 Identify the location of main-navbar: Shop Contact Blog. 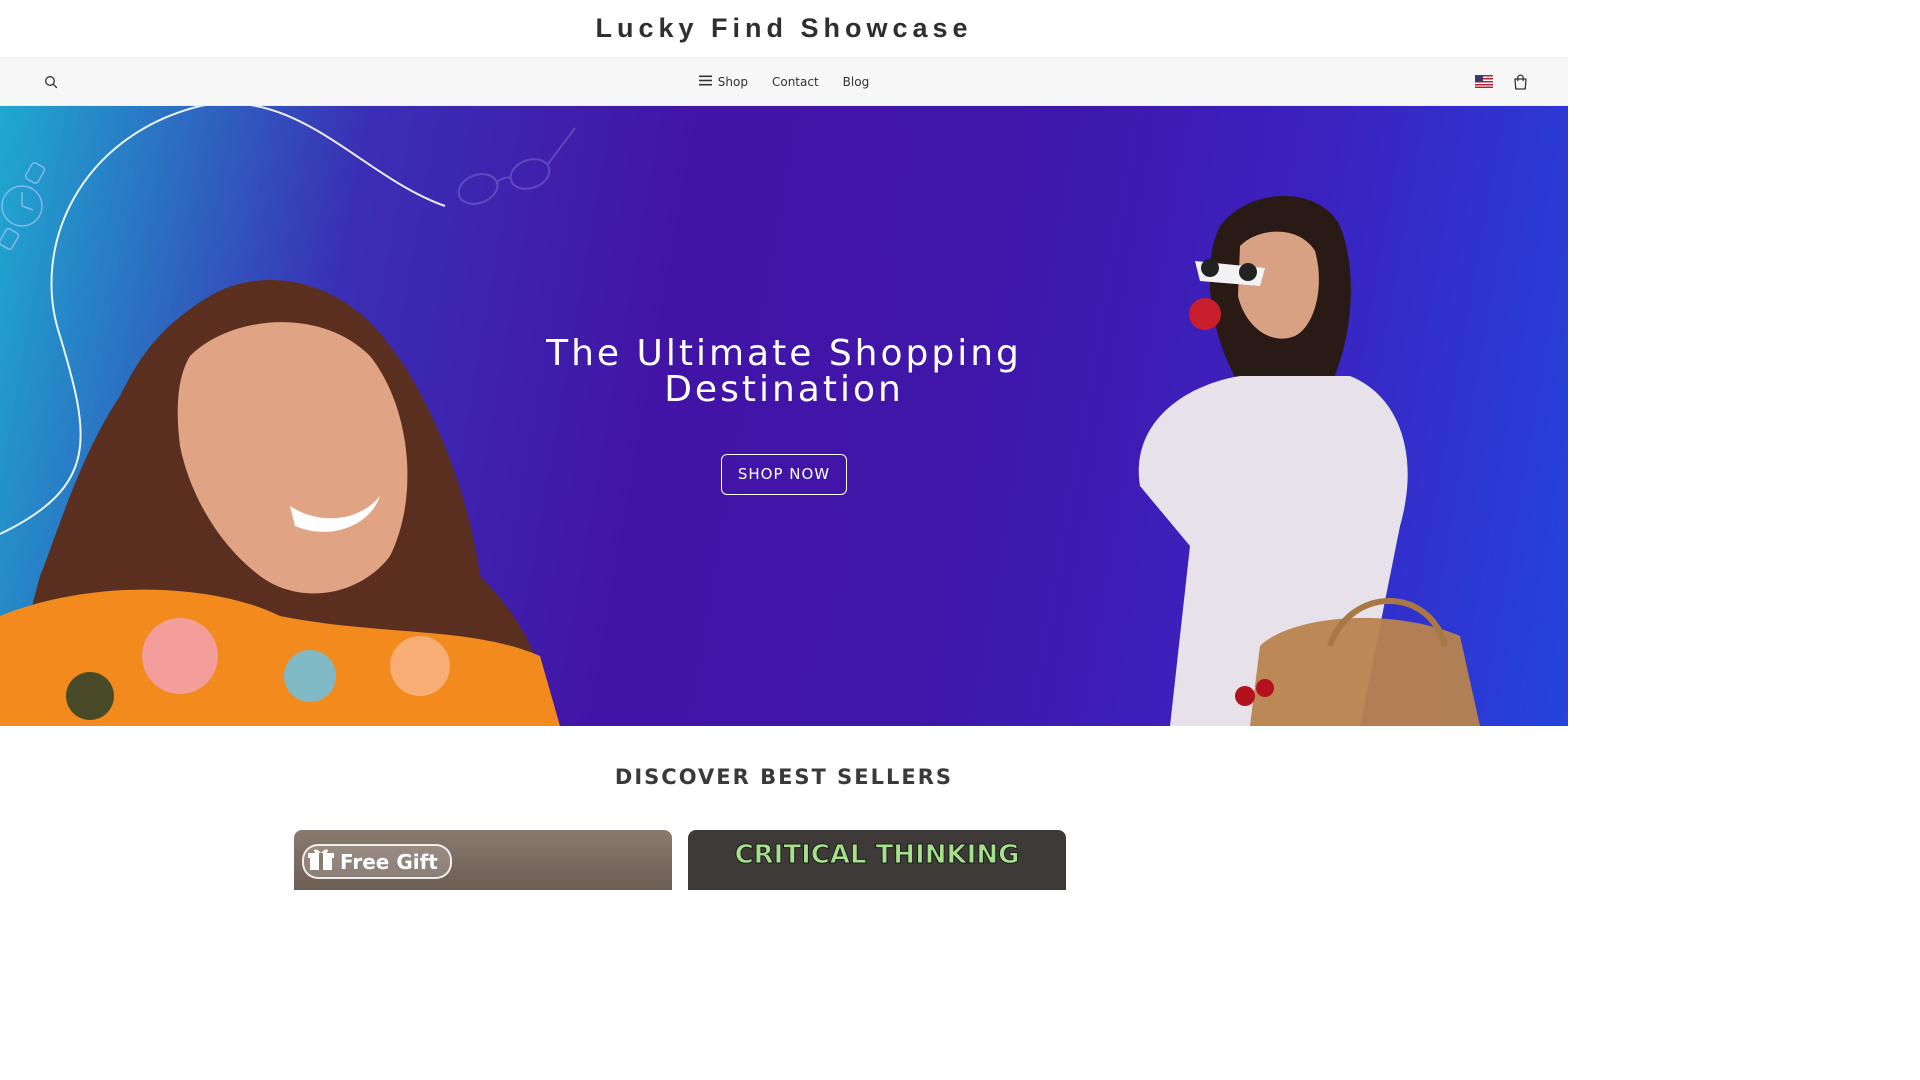
(784, 81).